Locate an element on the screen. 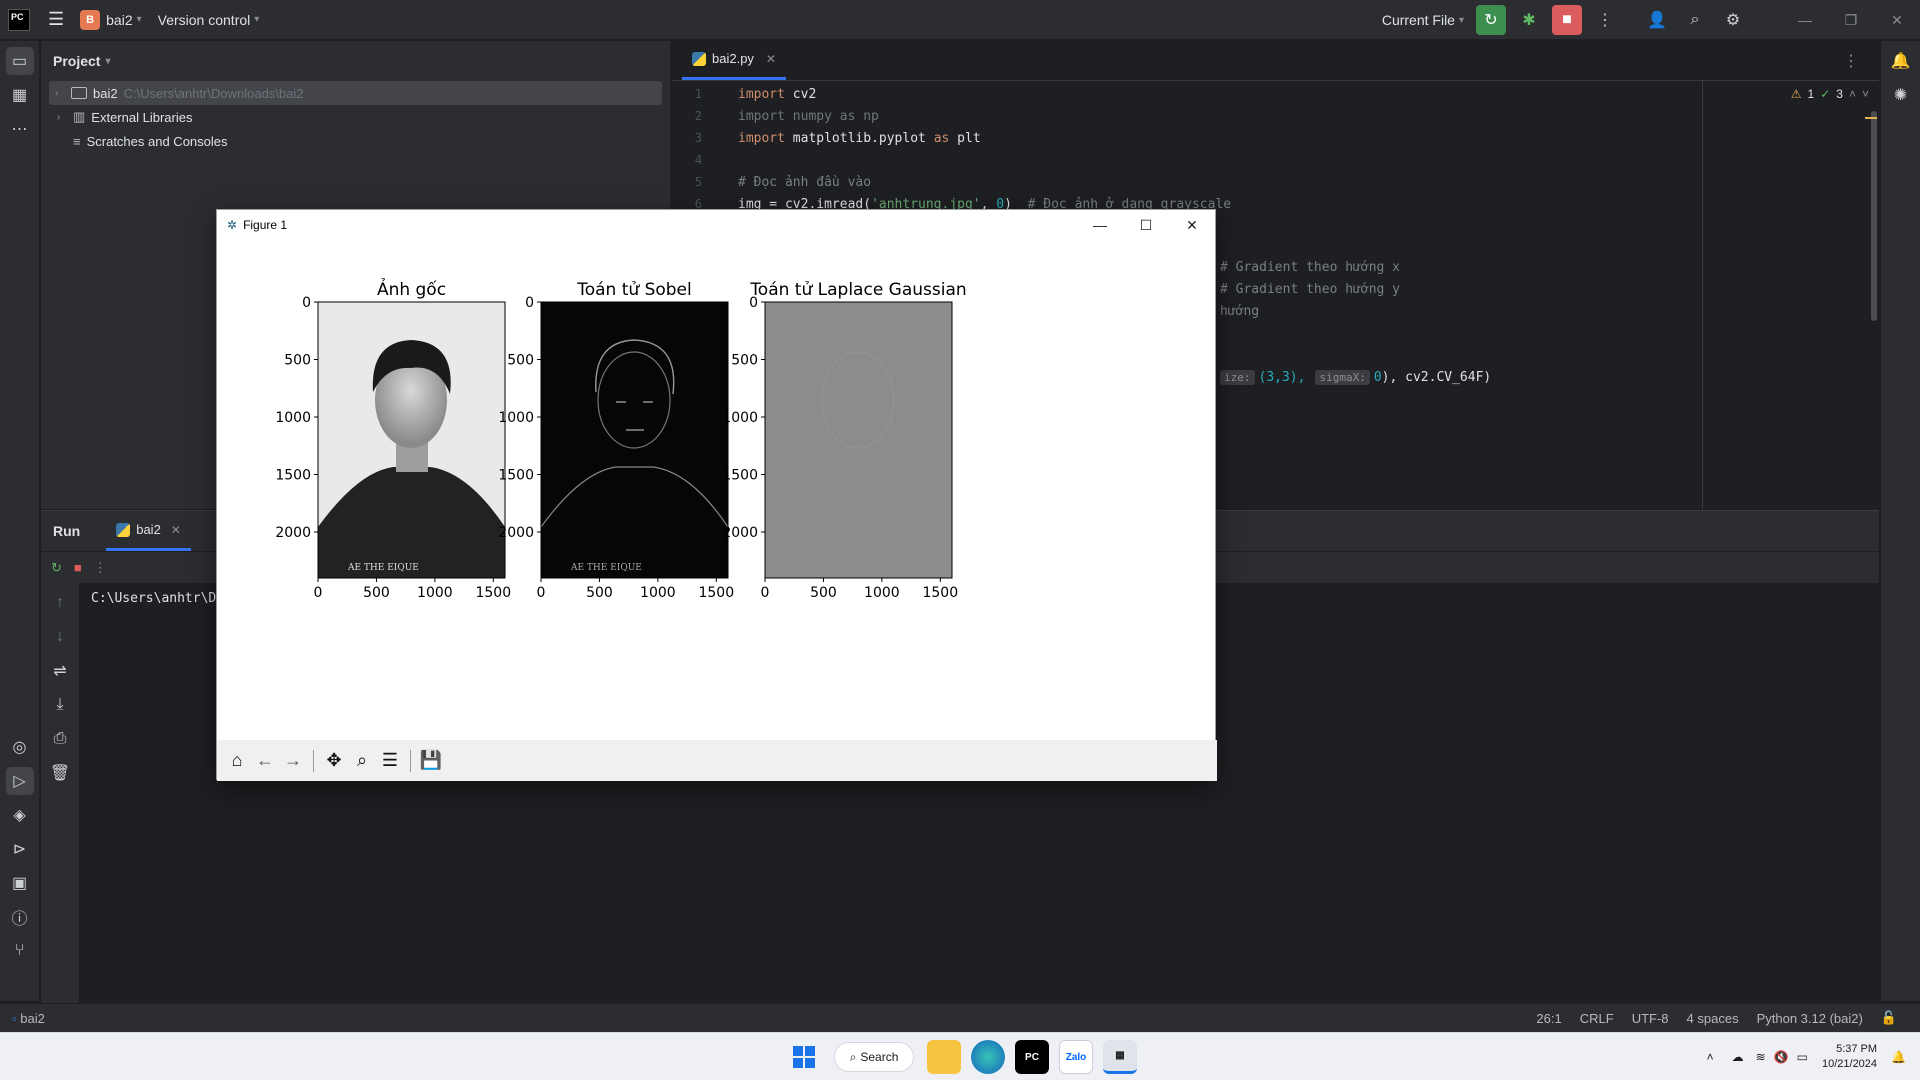 This screenshot has height=1080, width=1920. python-console-icon: ◎ is located at coordinates (20, 747).